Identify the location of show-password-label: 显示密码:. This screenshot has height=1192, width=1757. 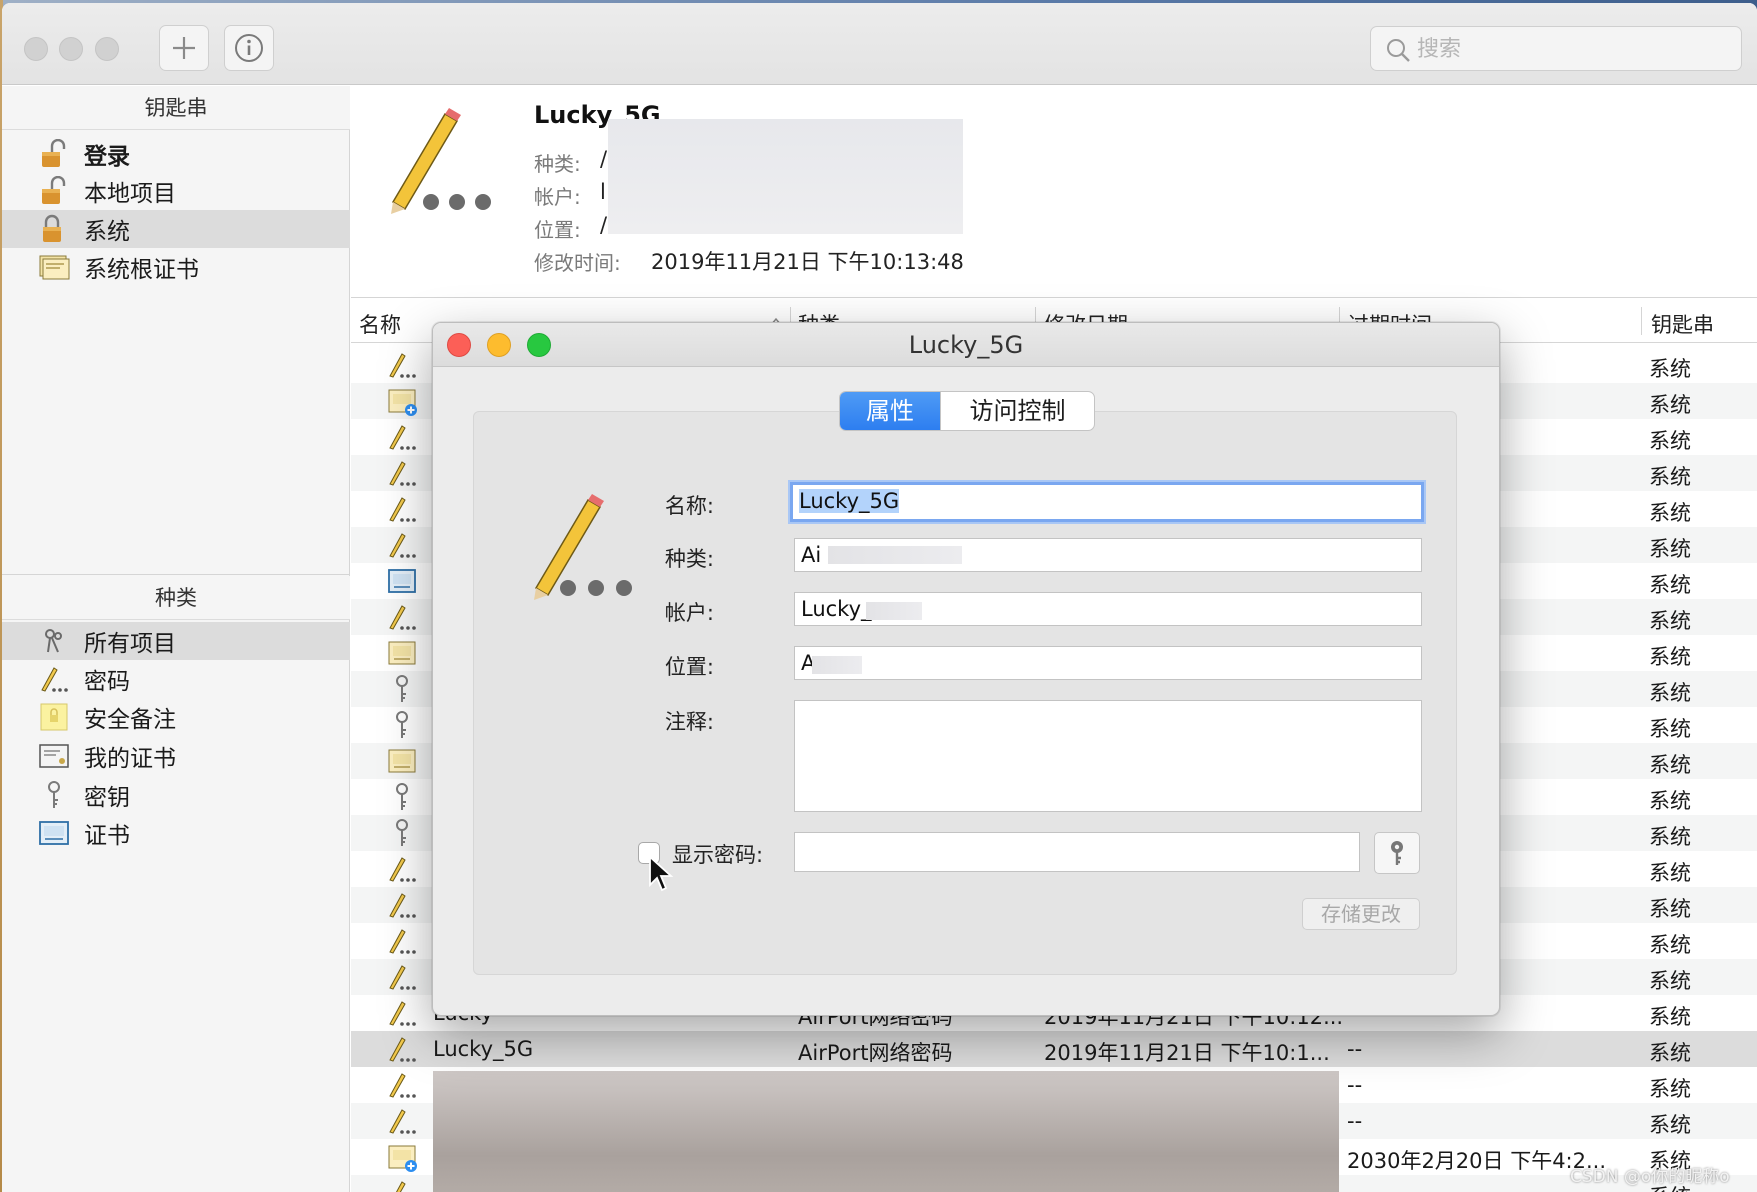
(718, 855).